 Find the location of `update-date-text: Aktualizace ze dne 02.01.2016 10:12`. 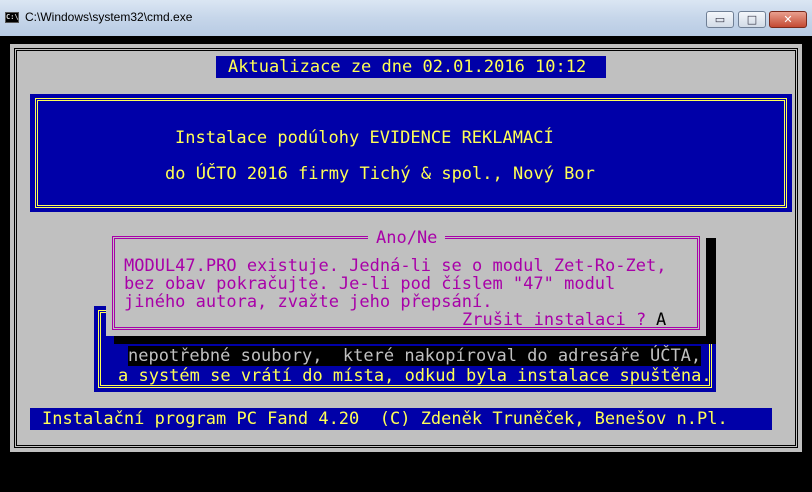

update-date-text: Aktualizace ze dne 02.01.2016 10:12 is located at coordinates (407, 67).